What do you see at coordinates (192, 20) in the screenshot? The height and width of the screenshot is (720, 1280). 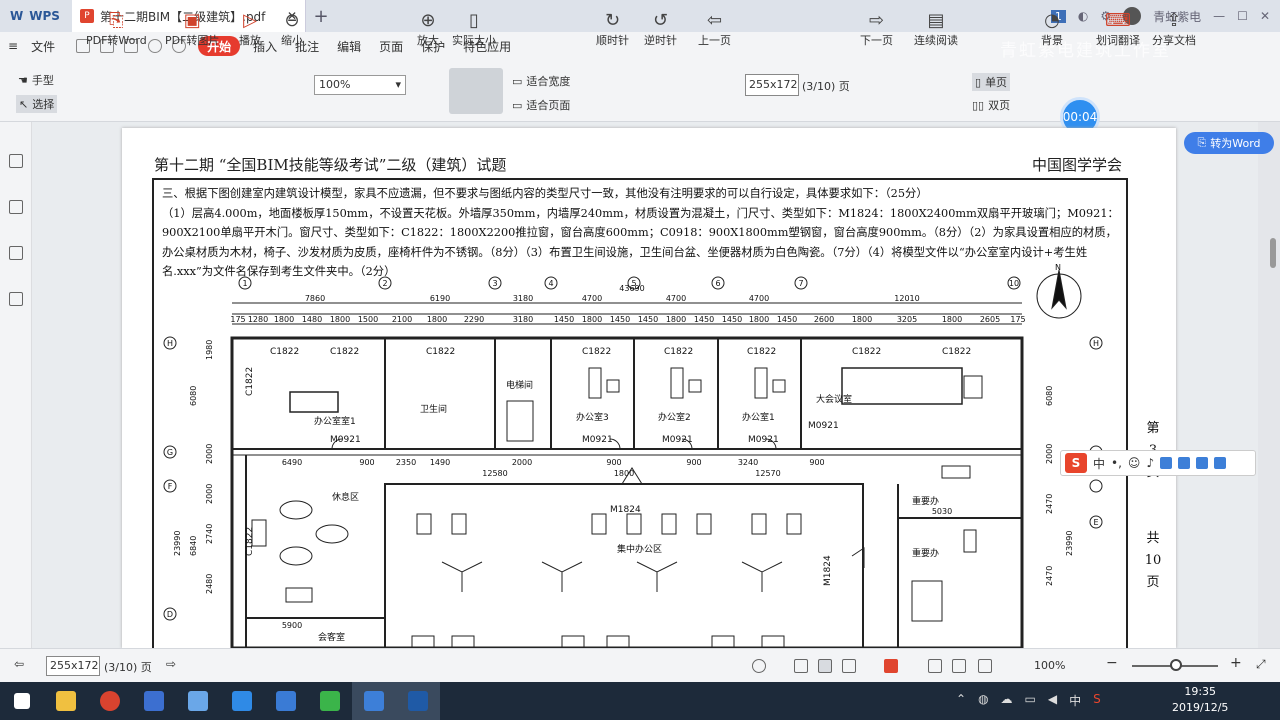 I see `pdf-to-image-icon: ▣` at bounding box center [192, 20].